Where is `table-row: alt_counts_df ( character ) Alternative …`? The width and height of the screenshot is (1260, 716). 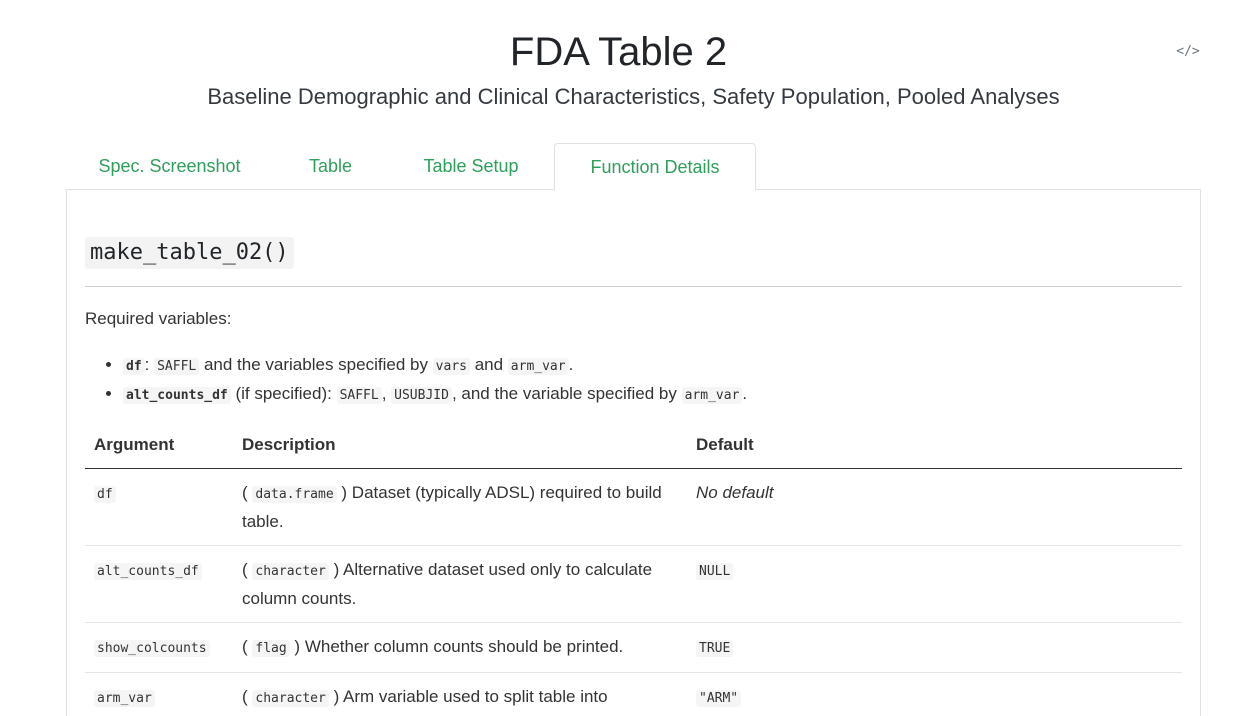 table-row: alt_counts_df ( character ) Alternative … is located at coordinates (633, 584).